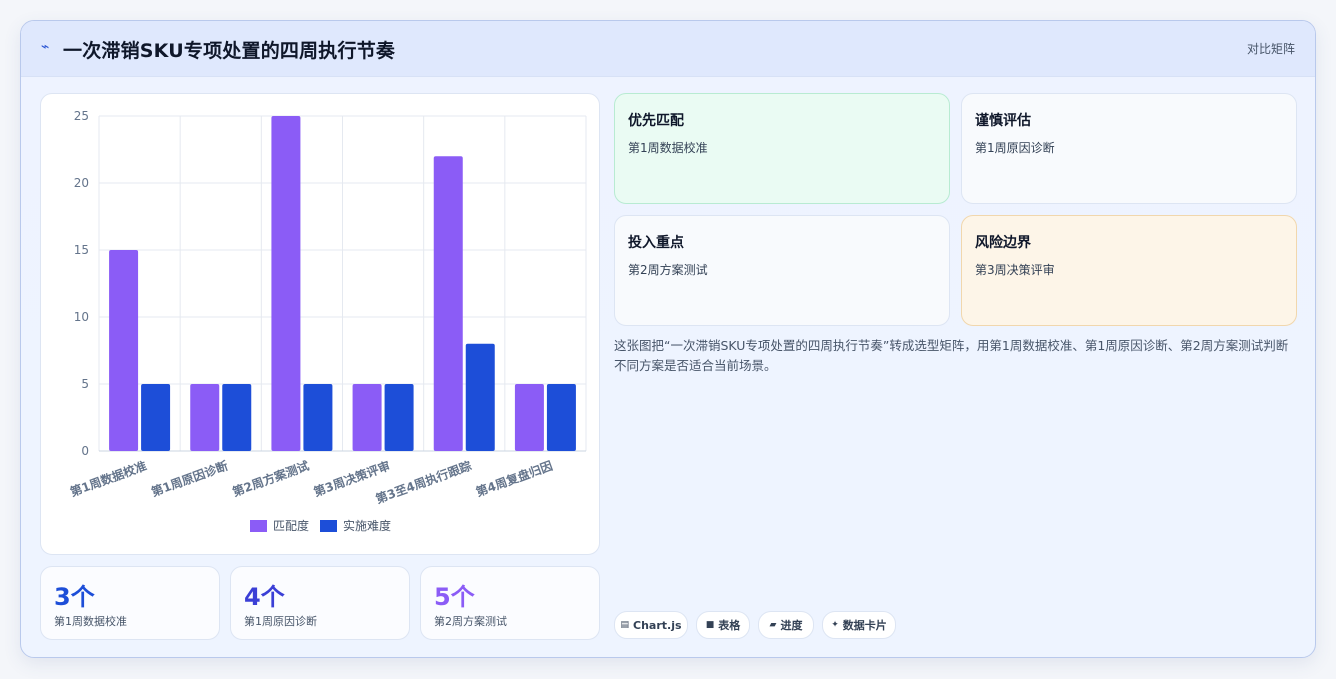  What do you see at coordinates (514, 479) in the screenshot?
I see `x-tick-label: 第4周复盘归因` at bounding box center [514, 479].